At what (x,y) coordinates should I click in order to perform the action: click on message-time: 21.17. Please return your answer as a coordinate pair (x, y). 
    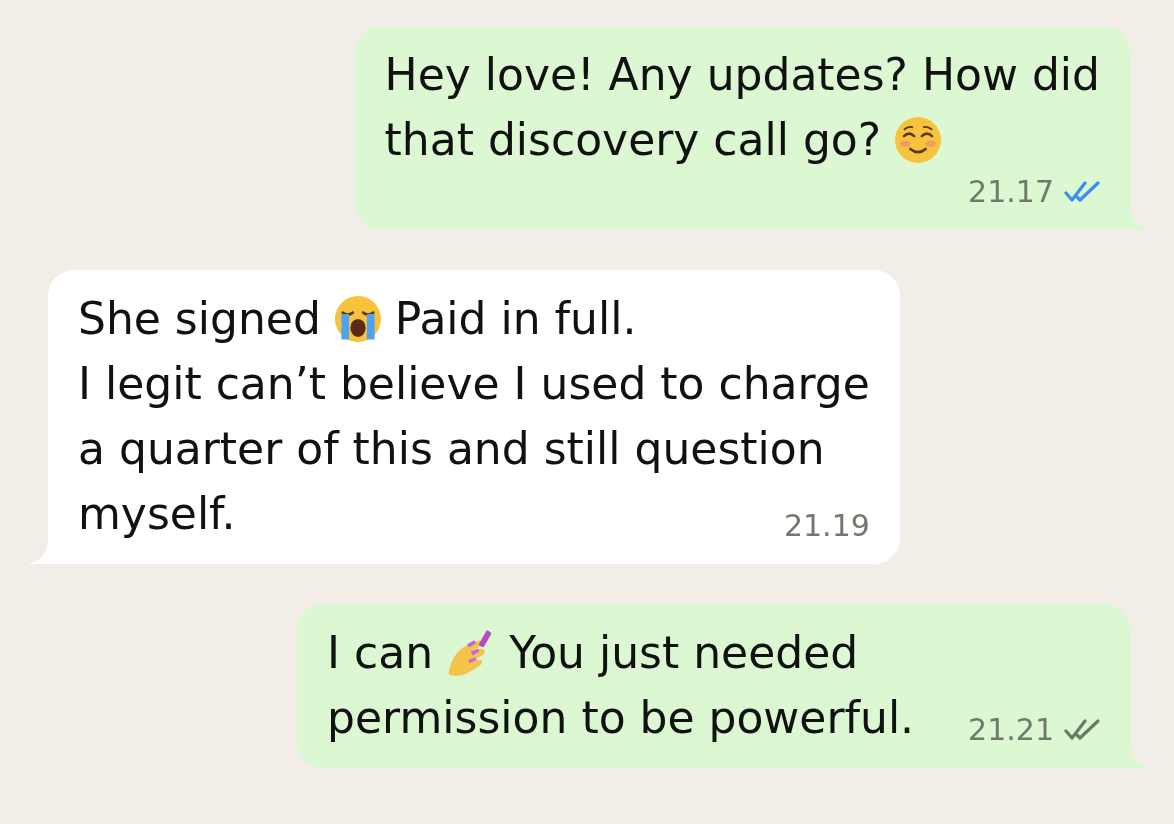
    Looking at the image, I should click on (1011, 192).